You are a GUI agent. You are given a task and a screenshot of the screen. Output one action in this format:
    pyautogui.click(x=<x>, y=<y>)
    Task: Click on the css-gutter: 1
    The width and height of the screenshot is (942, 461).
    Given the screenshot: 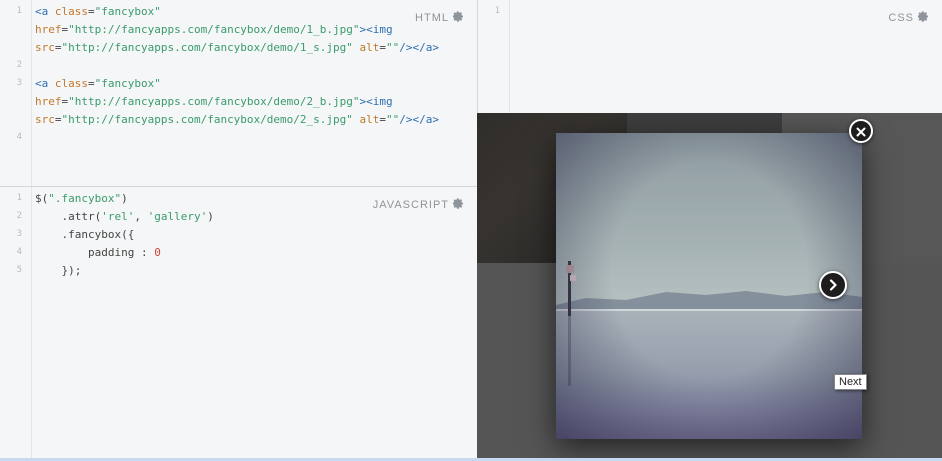 What is the action you would take?
    pyautogui.click(x=494, y=56)
    